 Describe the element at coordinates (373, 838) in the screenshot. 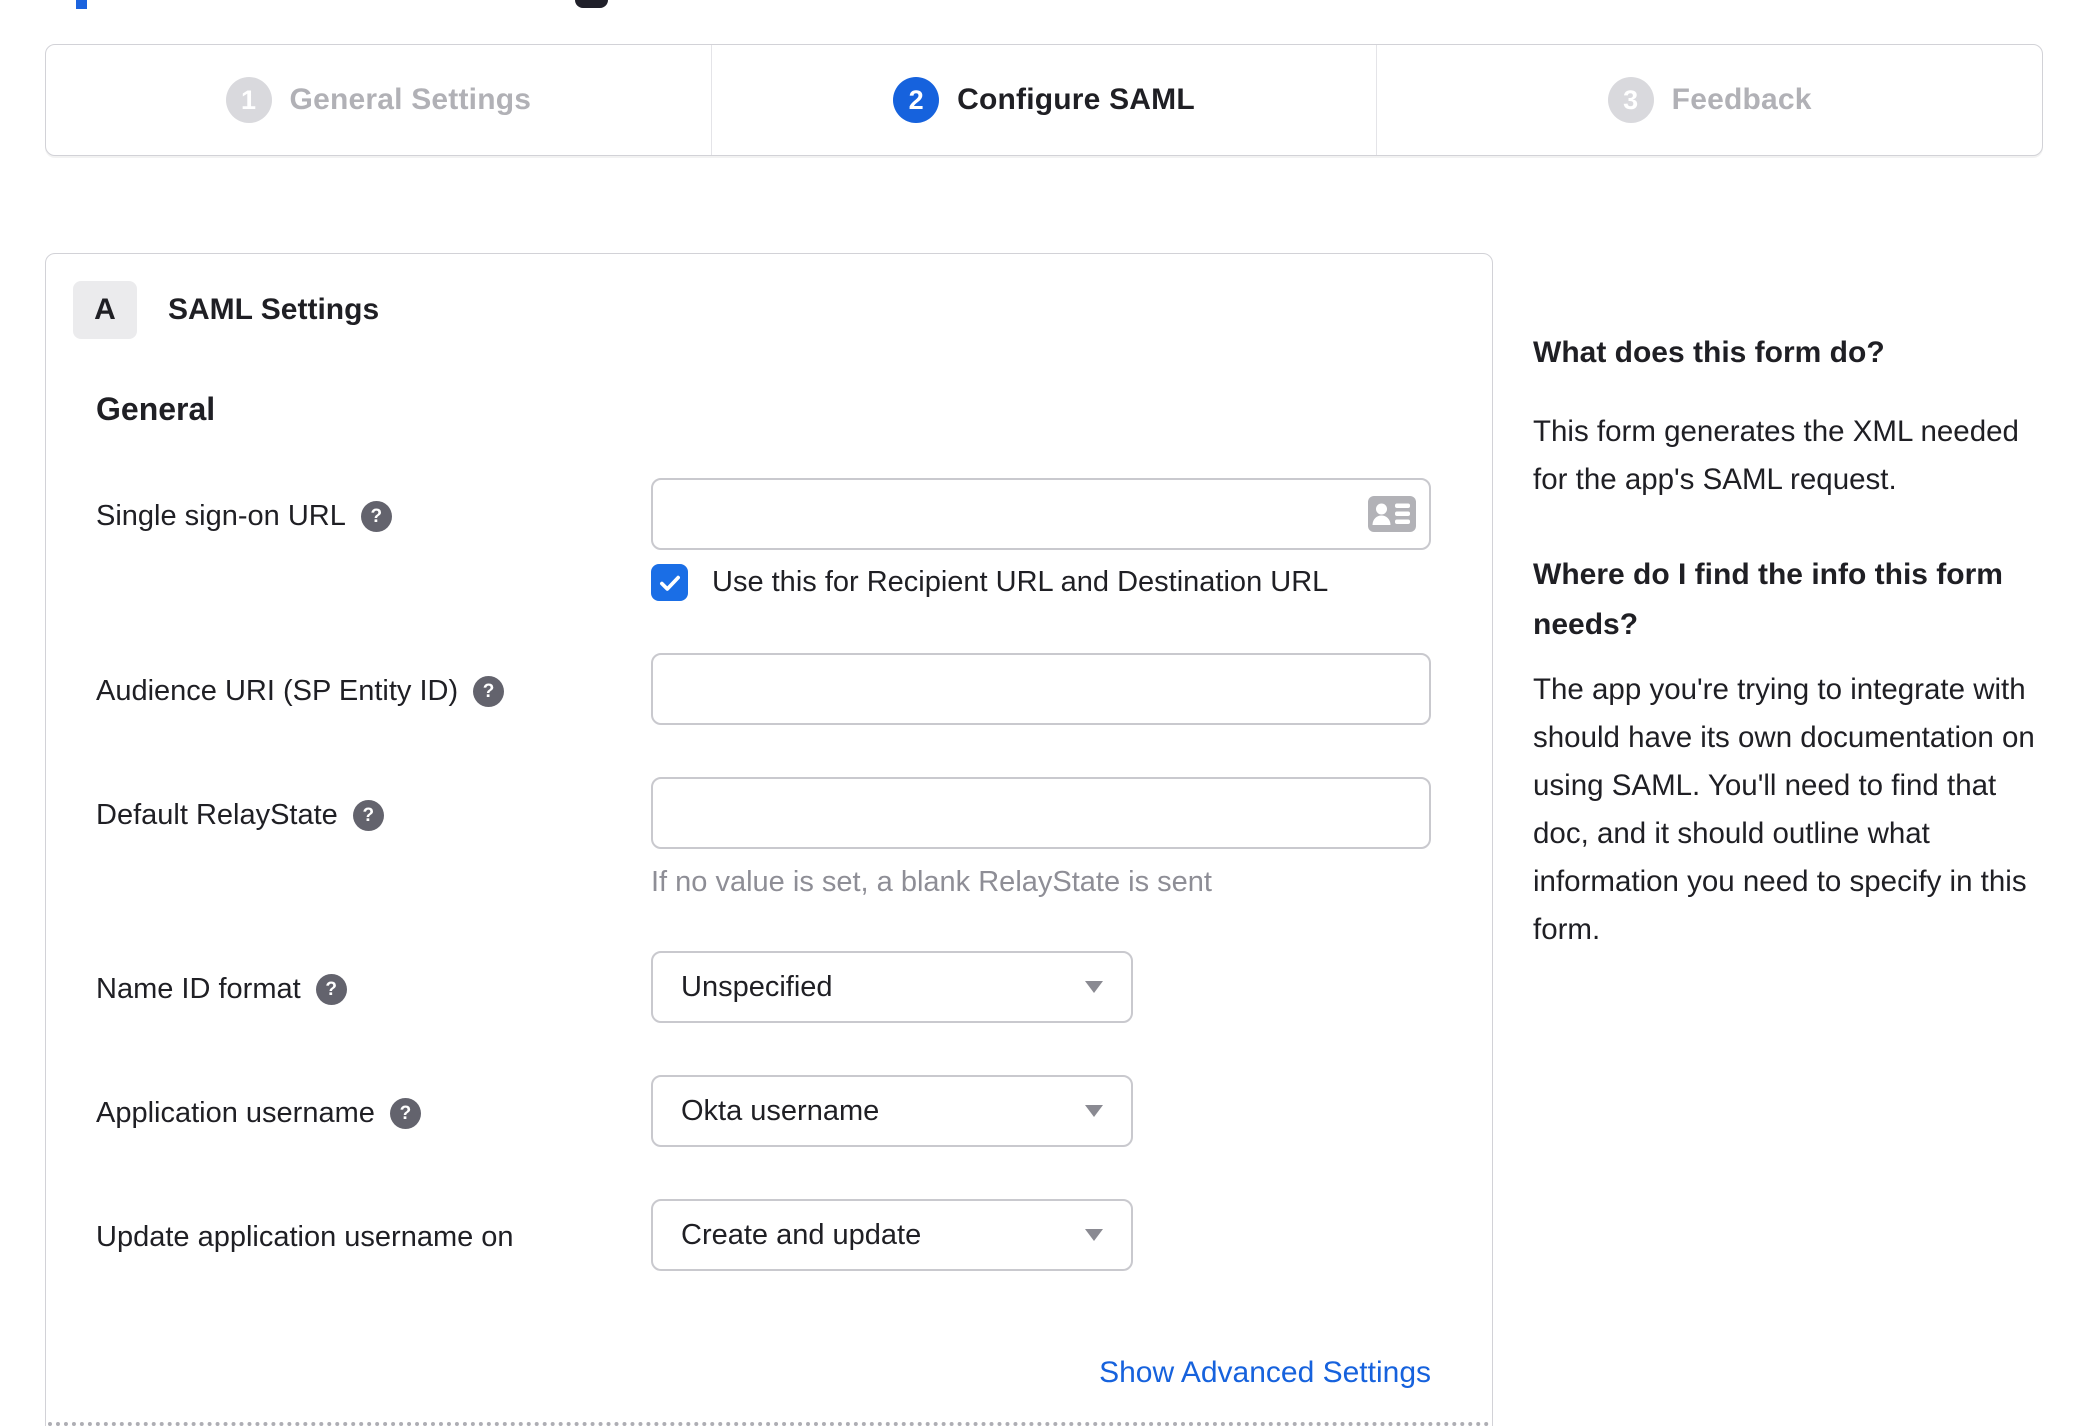

I see `relaystate-label: Default RelayState ?` at that location.